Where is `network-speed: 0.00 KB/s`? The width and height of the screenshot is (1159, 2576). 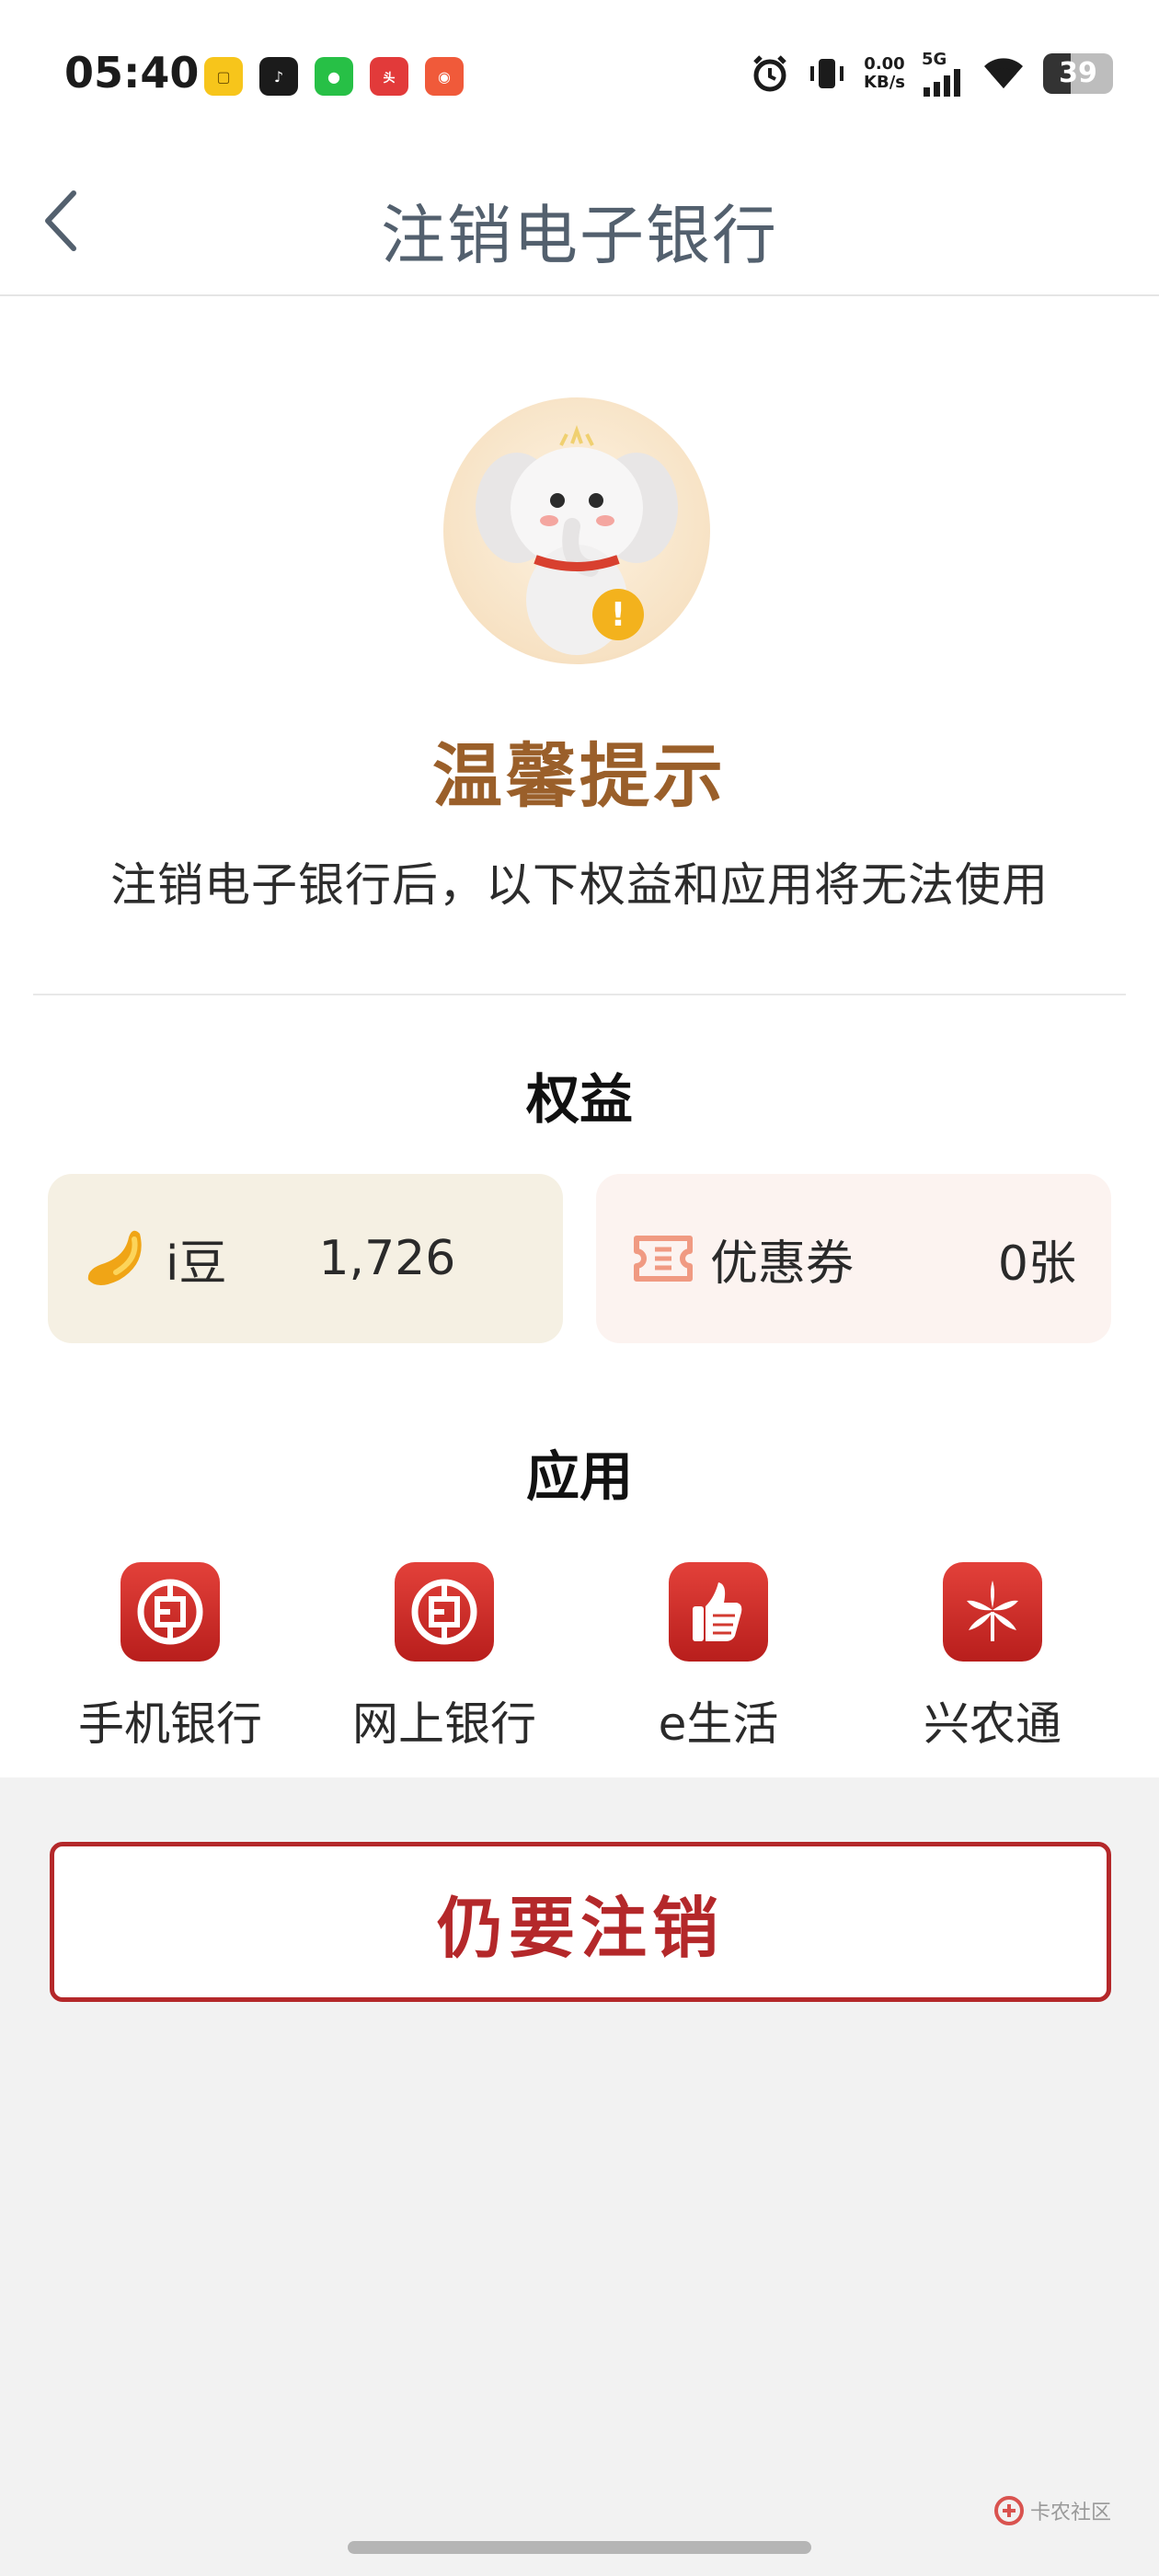
network-speed: 0.00 KB/s is located at coordinates (884, 72).